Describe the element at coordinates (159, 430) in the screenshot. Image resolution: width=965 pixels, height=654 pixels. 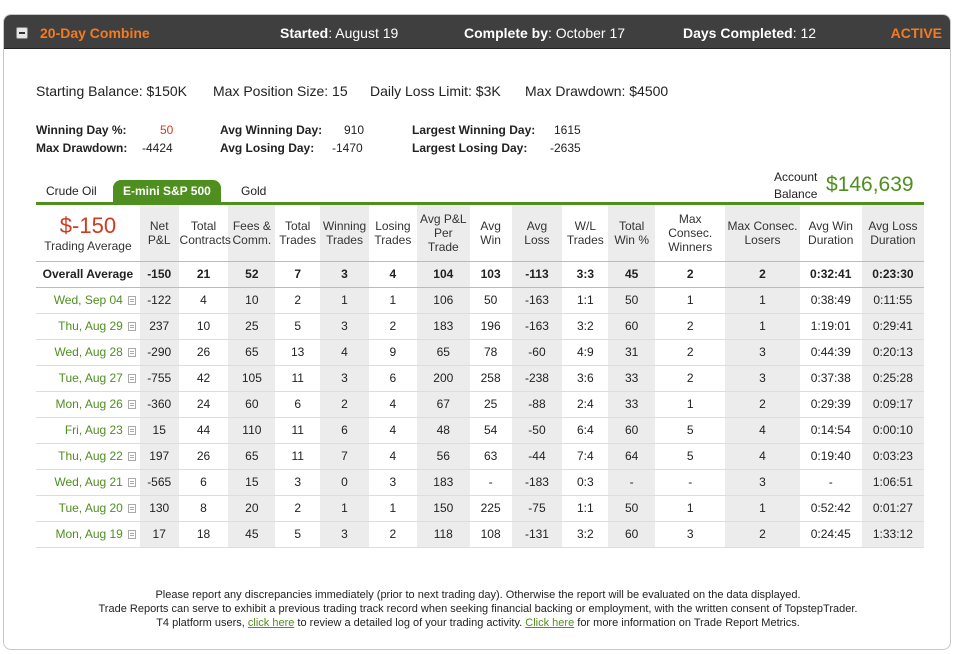
I see `table-cell: 15` at that location.